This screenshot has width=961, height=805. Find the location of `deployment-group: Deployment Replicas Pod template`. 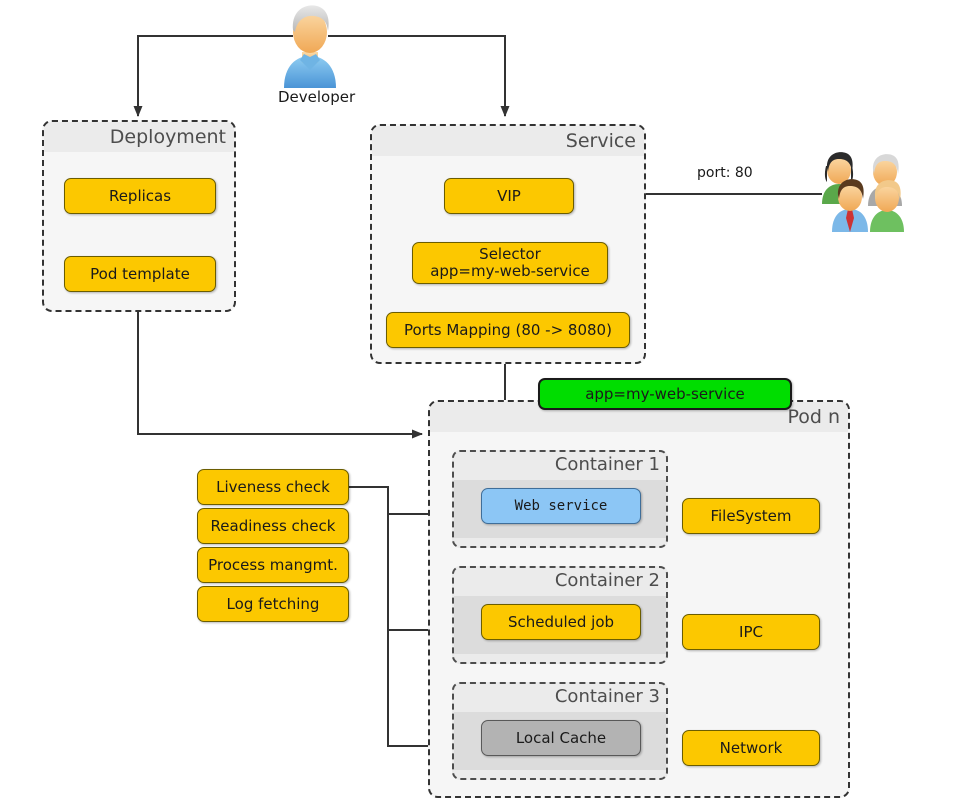

deployment-group: Deployment Replicas Pod template is located at coordinates (139, 216).